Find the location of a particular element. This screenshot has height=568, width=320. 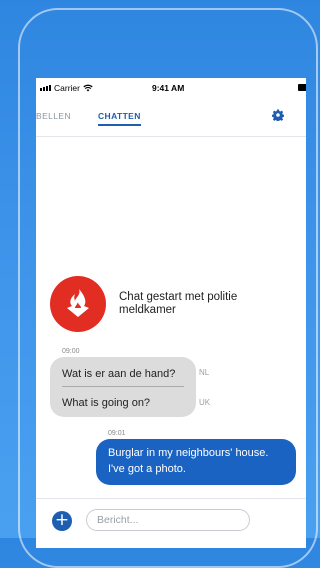

police-logo is located at coordinates (78, 304).